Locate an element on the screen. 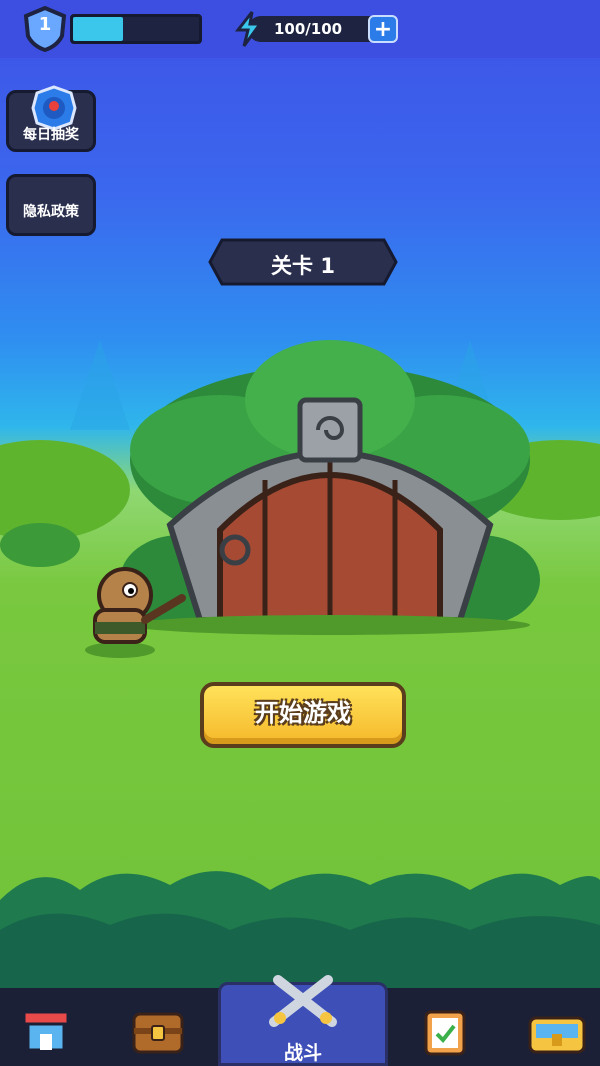  daily-lottery-label: 每日抽奖 is located at coordinates (51, 135).